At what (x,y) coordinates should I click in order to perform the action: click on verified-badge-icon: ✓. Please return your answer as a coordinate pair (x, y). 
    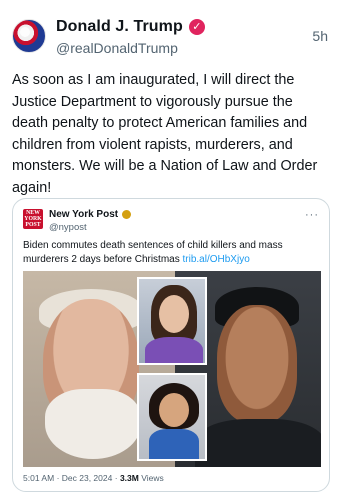
    Looking at the image, I should click on (196, 27).